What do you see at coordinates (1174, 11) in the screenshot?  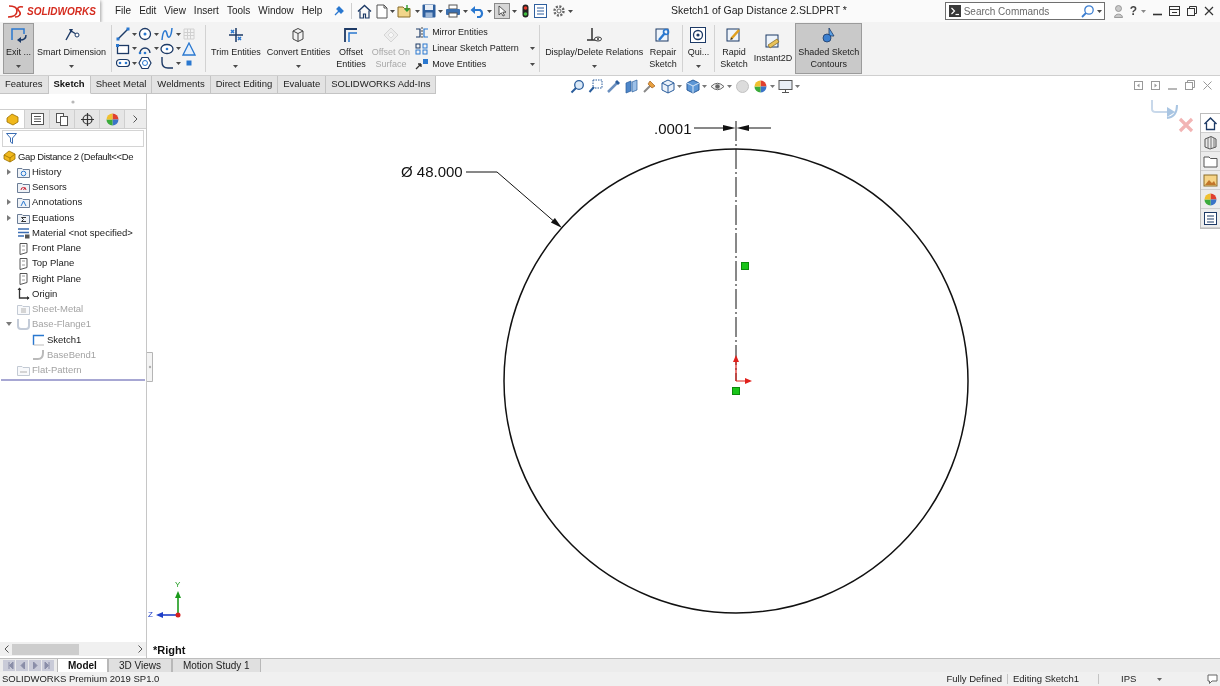 I see `tile-icon` at bounding box center [1174, 11].